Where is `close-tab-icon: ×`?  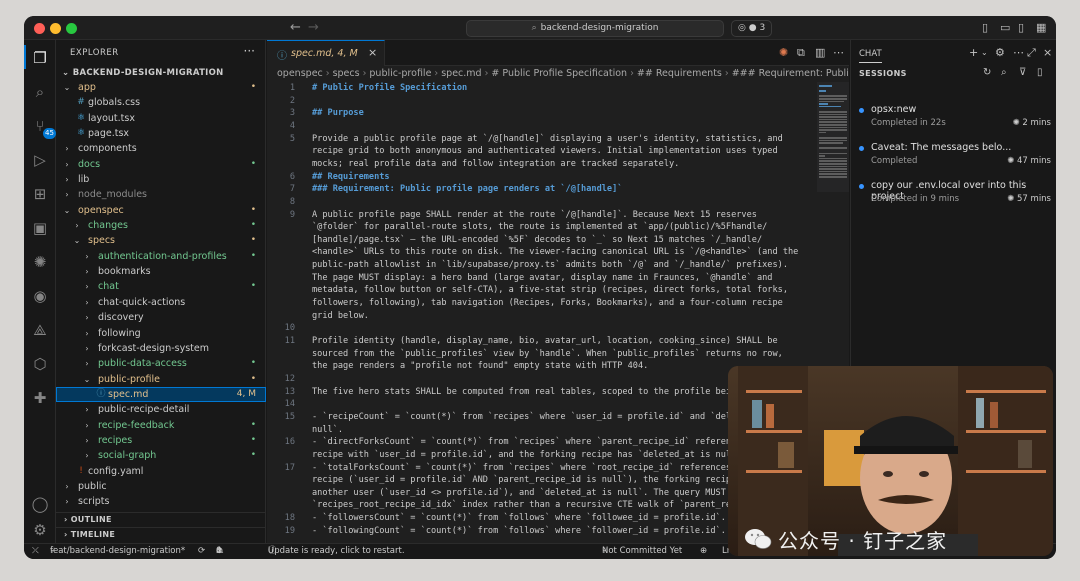
close-tab-icon: × is located at coordinates (372, 52).